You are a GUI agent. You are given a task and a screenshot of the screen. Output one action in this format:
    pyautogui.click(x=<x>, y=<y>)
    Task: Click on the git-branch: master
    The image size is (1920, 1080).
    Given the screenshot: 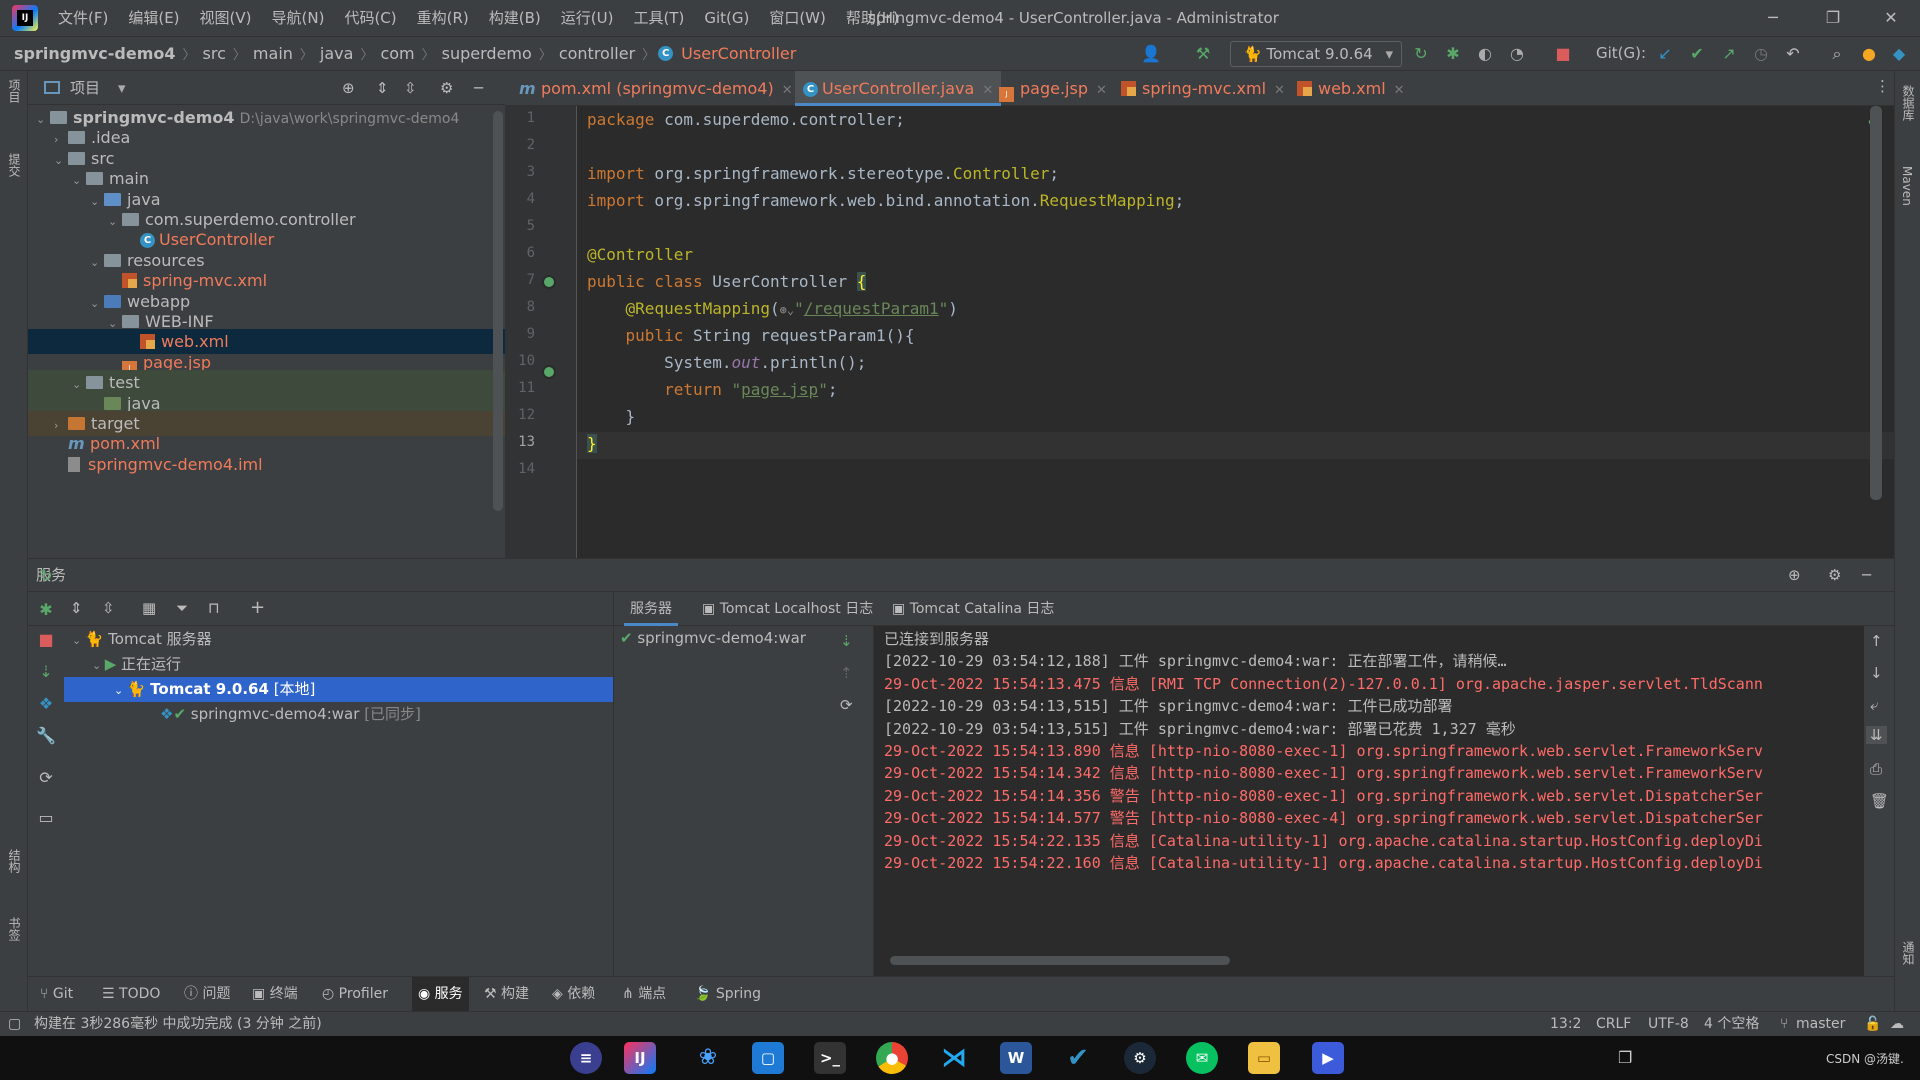 What is the action you would take?
    pyautogui.click(x=1820, y=1024)
    